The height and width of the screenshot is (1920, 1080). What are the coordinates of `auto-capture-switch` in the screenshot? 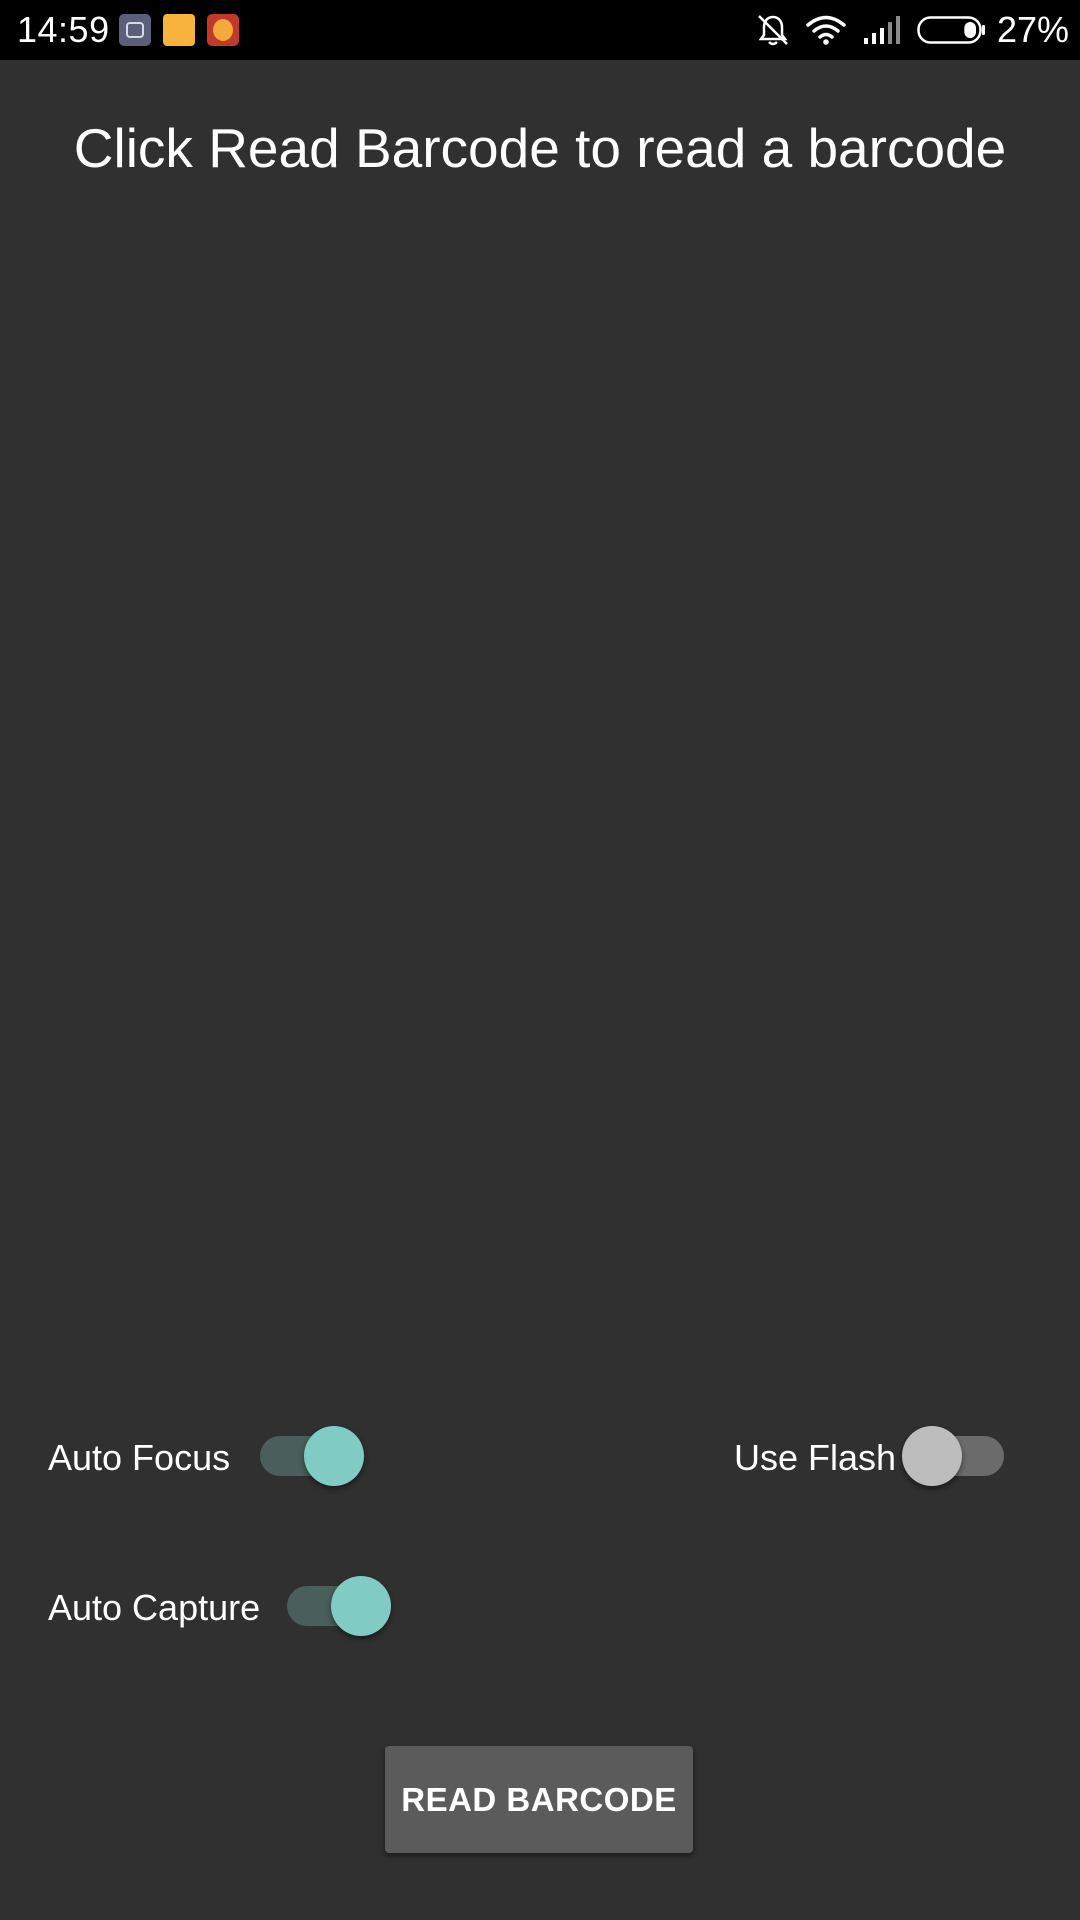 It's located at (339, 1603).